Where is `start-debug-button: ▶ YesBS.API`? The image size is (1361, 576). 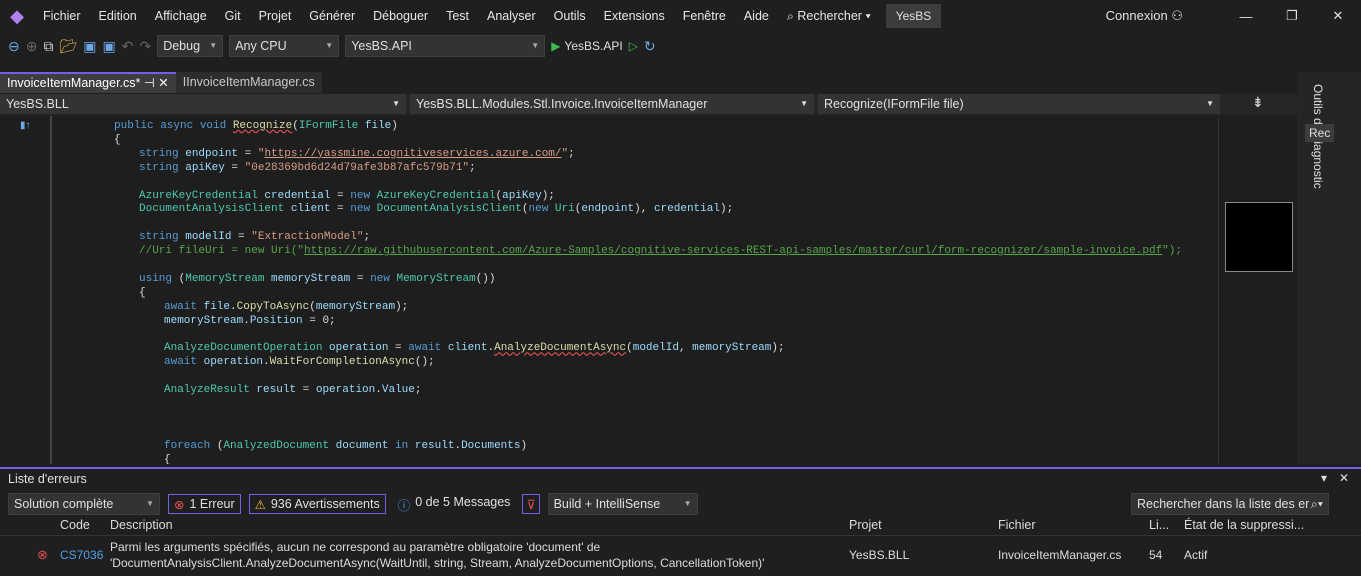 start-debug-button: ▶ YesBS.API is located at coordinates (587, 46).